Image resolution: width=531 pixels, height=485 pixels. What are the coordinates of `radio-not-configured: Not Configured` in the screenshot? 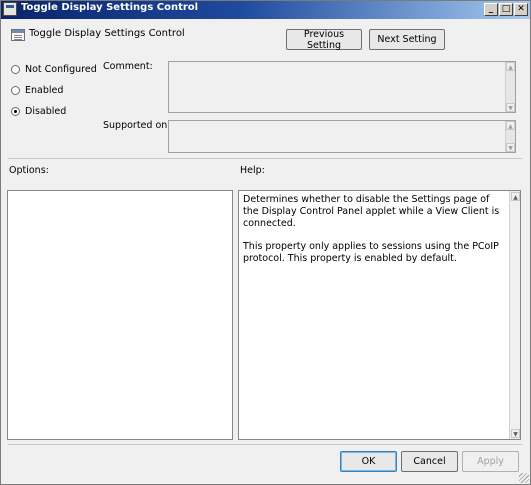 It's located at (54, 69).